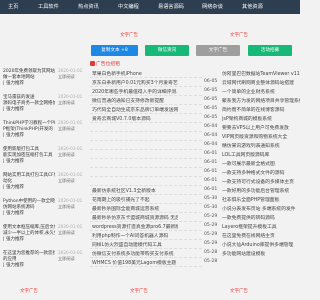 The width and height of the screenshot is (320, 300). I want to click on list-item-title: 多功能网站建设模板, so click(261, 253).